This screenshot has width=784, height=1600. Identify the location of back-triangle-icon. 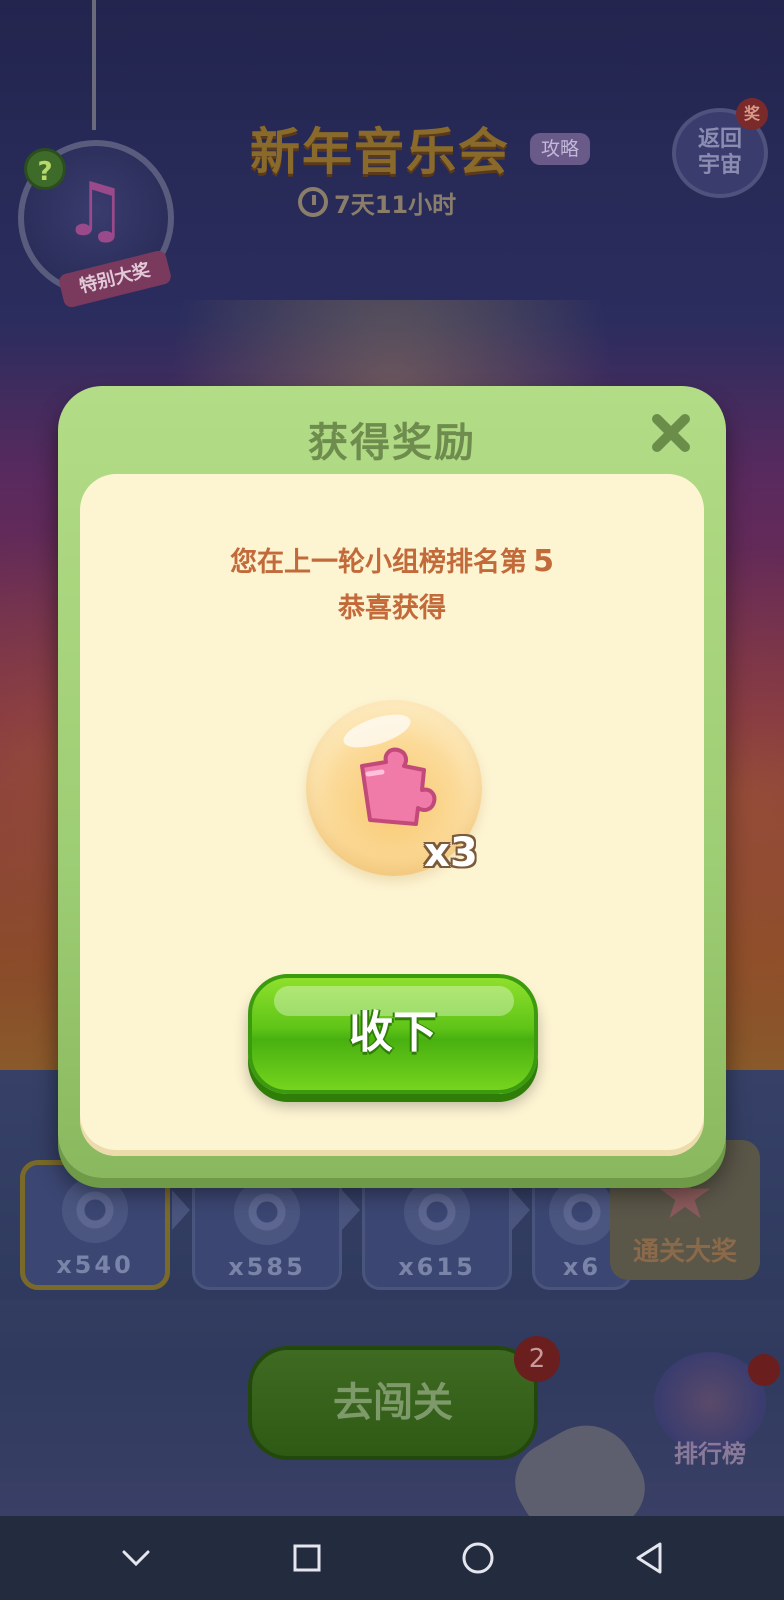
(648, 1558).